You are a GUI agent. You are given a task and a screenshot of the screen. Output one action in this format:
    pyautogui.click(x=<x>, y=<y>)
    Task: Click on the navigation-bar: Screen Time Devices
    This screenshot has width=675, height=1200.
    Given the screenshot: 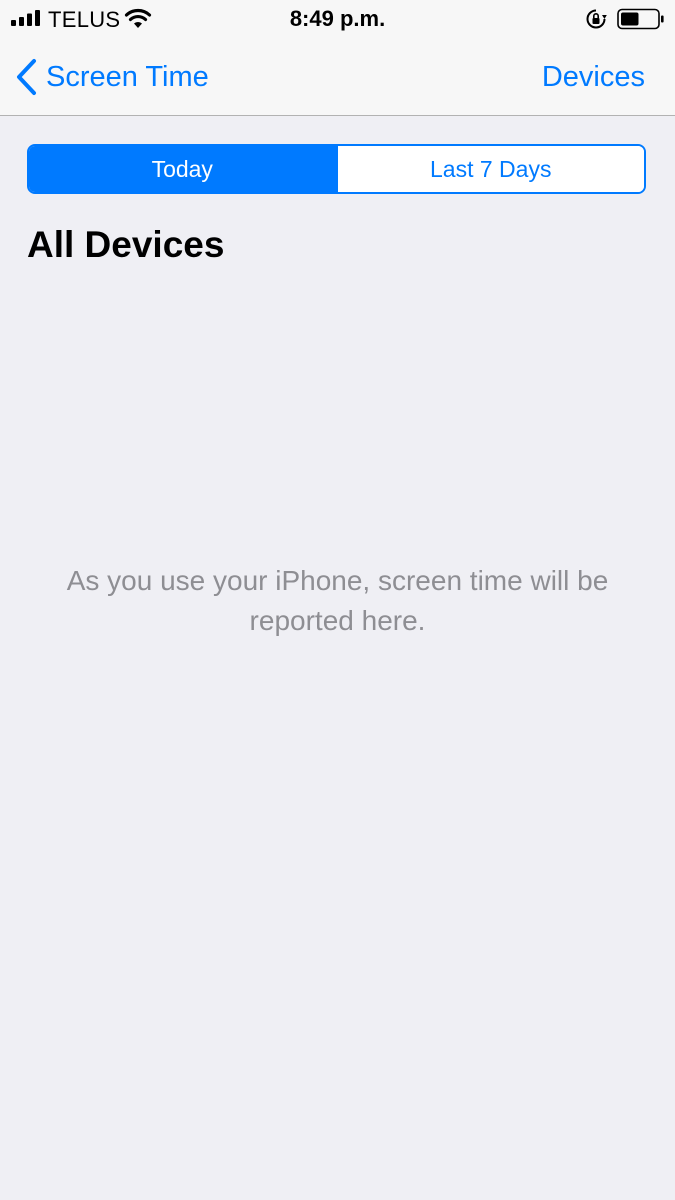 What is the action you would take?
    pyautogui.click(x=337, y=78)
    